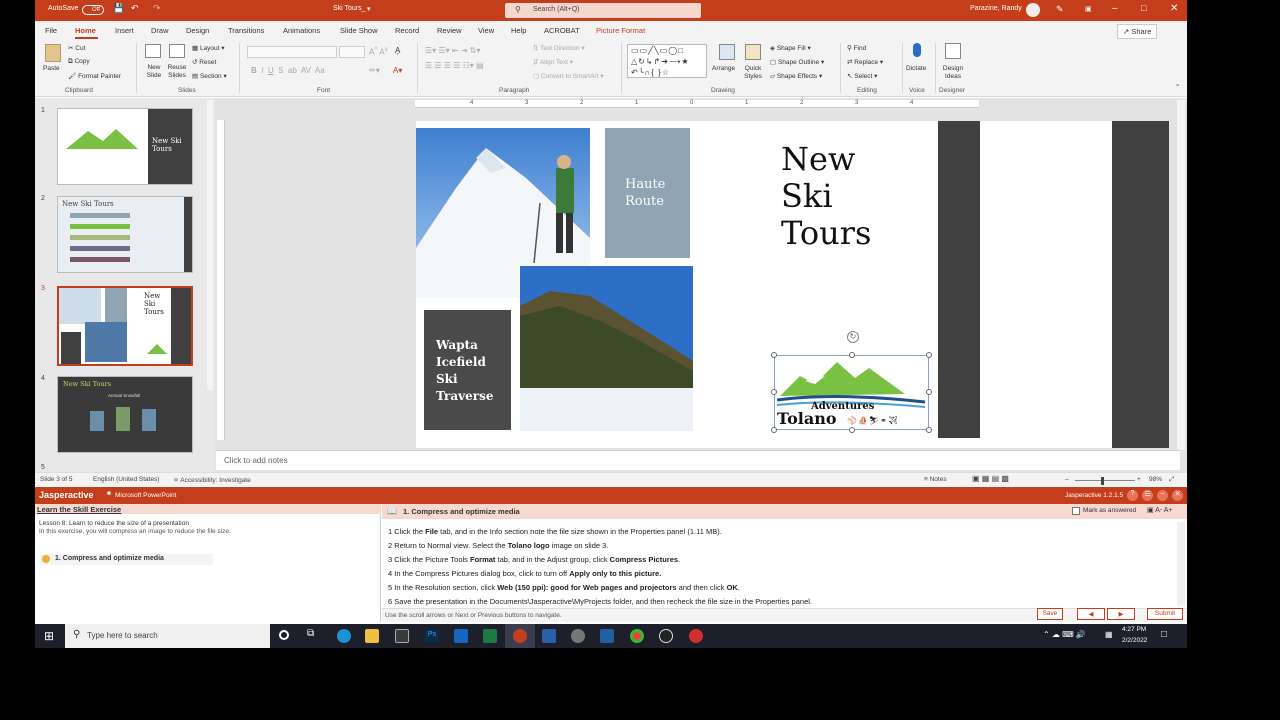  Describe the element at coordinates (1174, 8) in the screenshot. I see `close-icon: ✕` at that location.